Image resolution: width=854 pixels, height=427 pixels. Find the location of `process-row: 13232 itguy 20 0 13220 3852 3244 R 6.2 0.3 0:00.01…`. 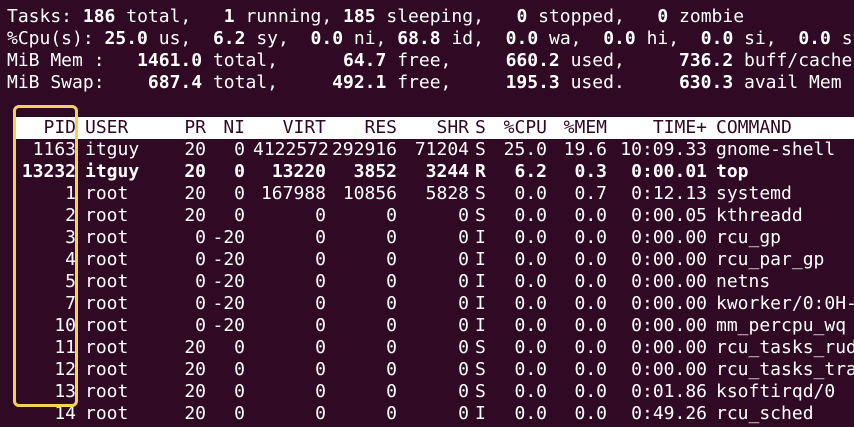

process-row: 13232 itguy 20 0 13220 3852 3244 R 6.2 0.3 0:00.01… is located at coordinates (427, 172).